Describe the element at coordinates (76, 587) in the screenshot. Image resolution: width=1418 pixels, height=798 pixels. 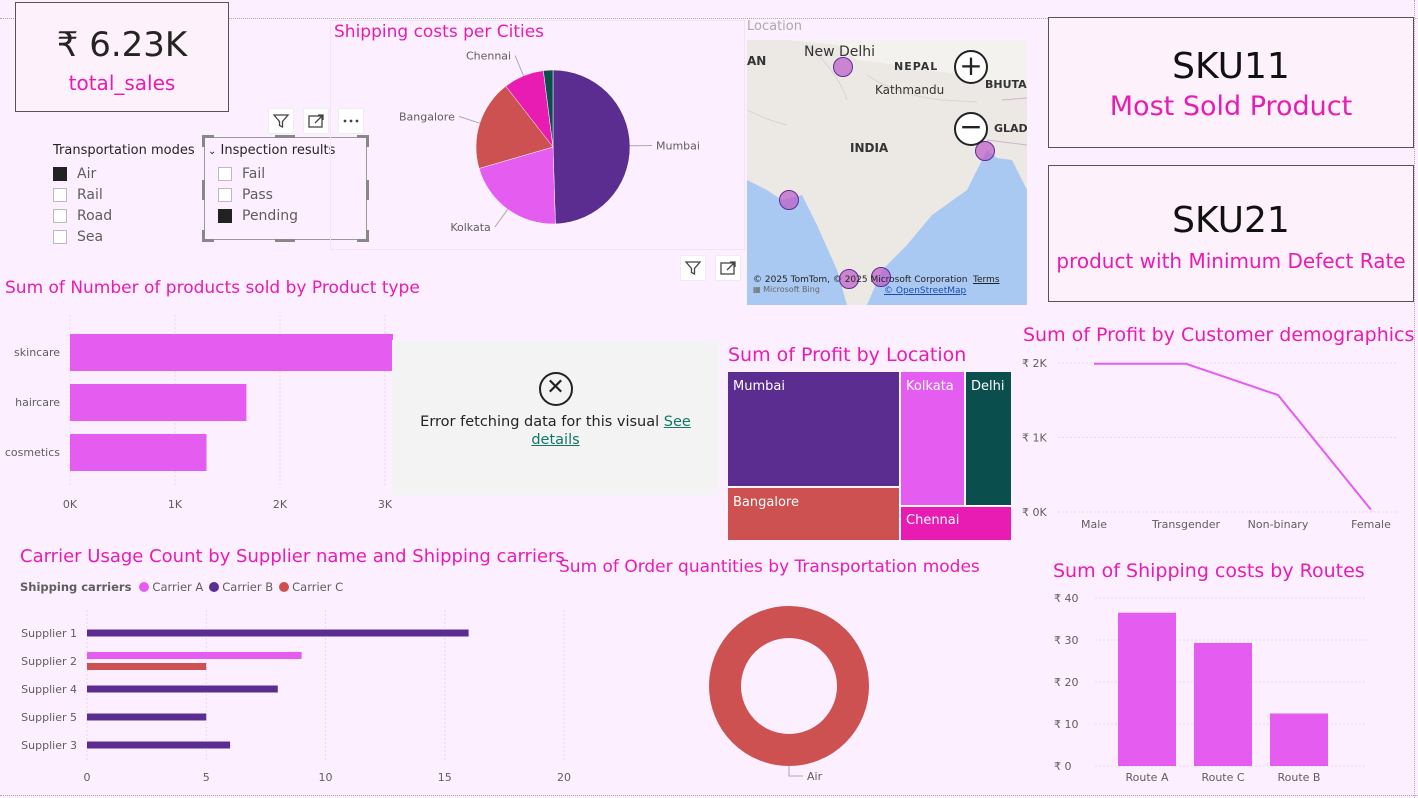
I see `legend-title: Shipping carriers` at that location.